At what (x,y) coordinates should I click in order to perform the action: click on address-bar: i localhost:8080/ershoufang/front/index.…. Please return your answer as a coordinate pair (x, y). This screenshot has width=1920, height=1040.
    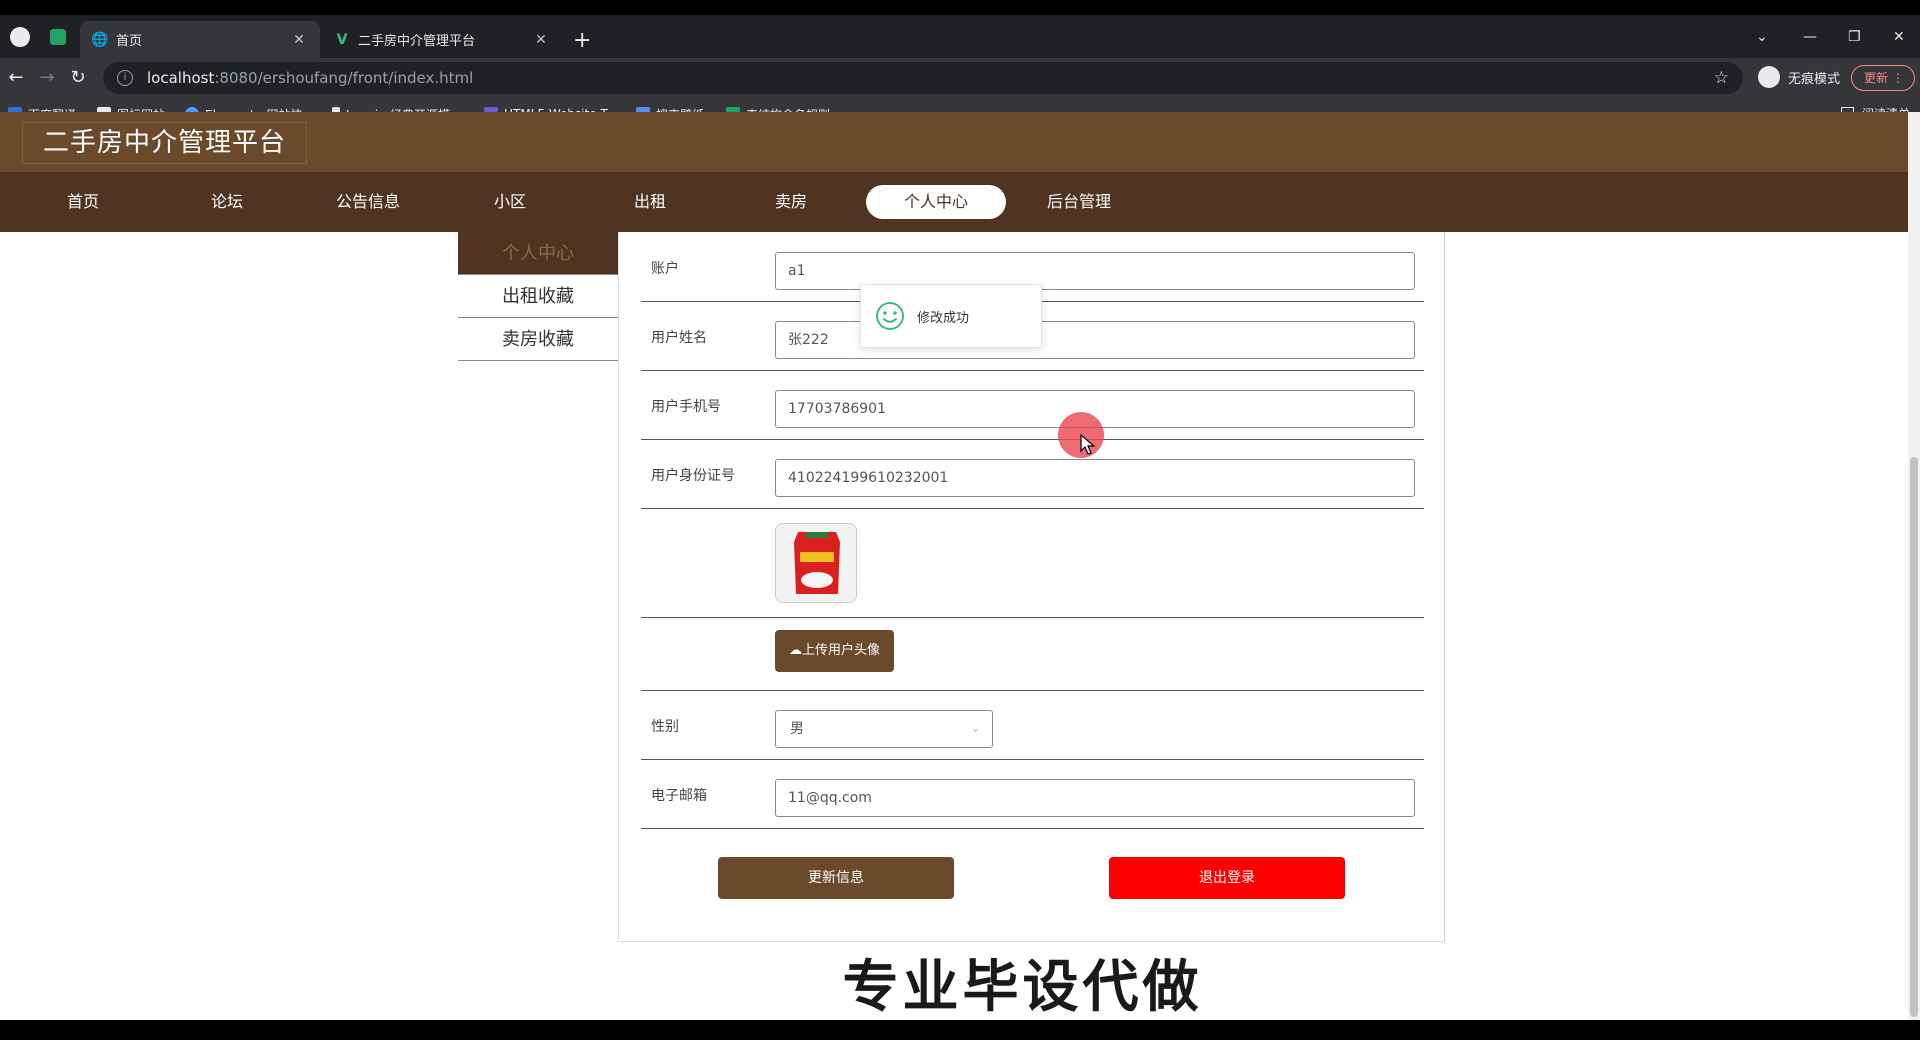
    Looking at the image, I should click on (923, 78).